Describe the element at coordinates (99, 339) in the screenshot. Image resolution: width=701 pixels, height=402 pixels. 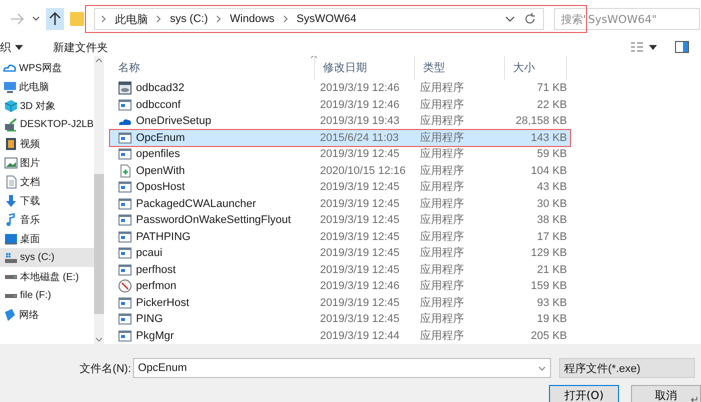
I see `scroll-down-icon` at that location.